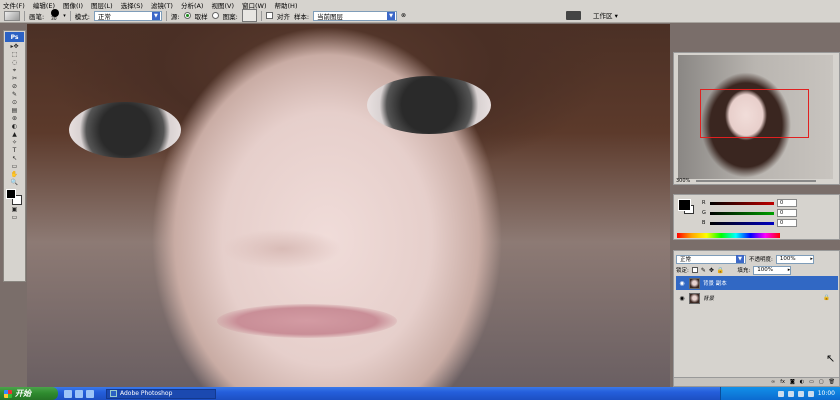 This screenshot has width=840, height=400. I want to click on tool-button: ▤, so click(14, 110).